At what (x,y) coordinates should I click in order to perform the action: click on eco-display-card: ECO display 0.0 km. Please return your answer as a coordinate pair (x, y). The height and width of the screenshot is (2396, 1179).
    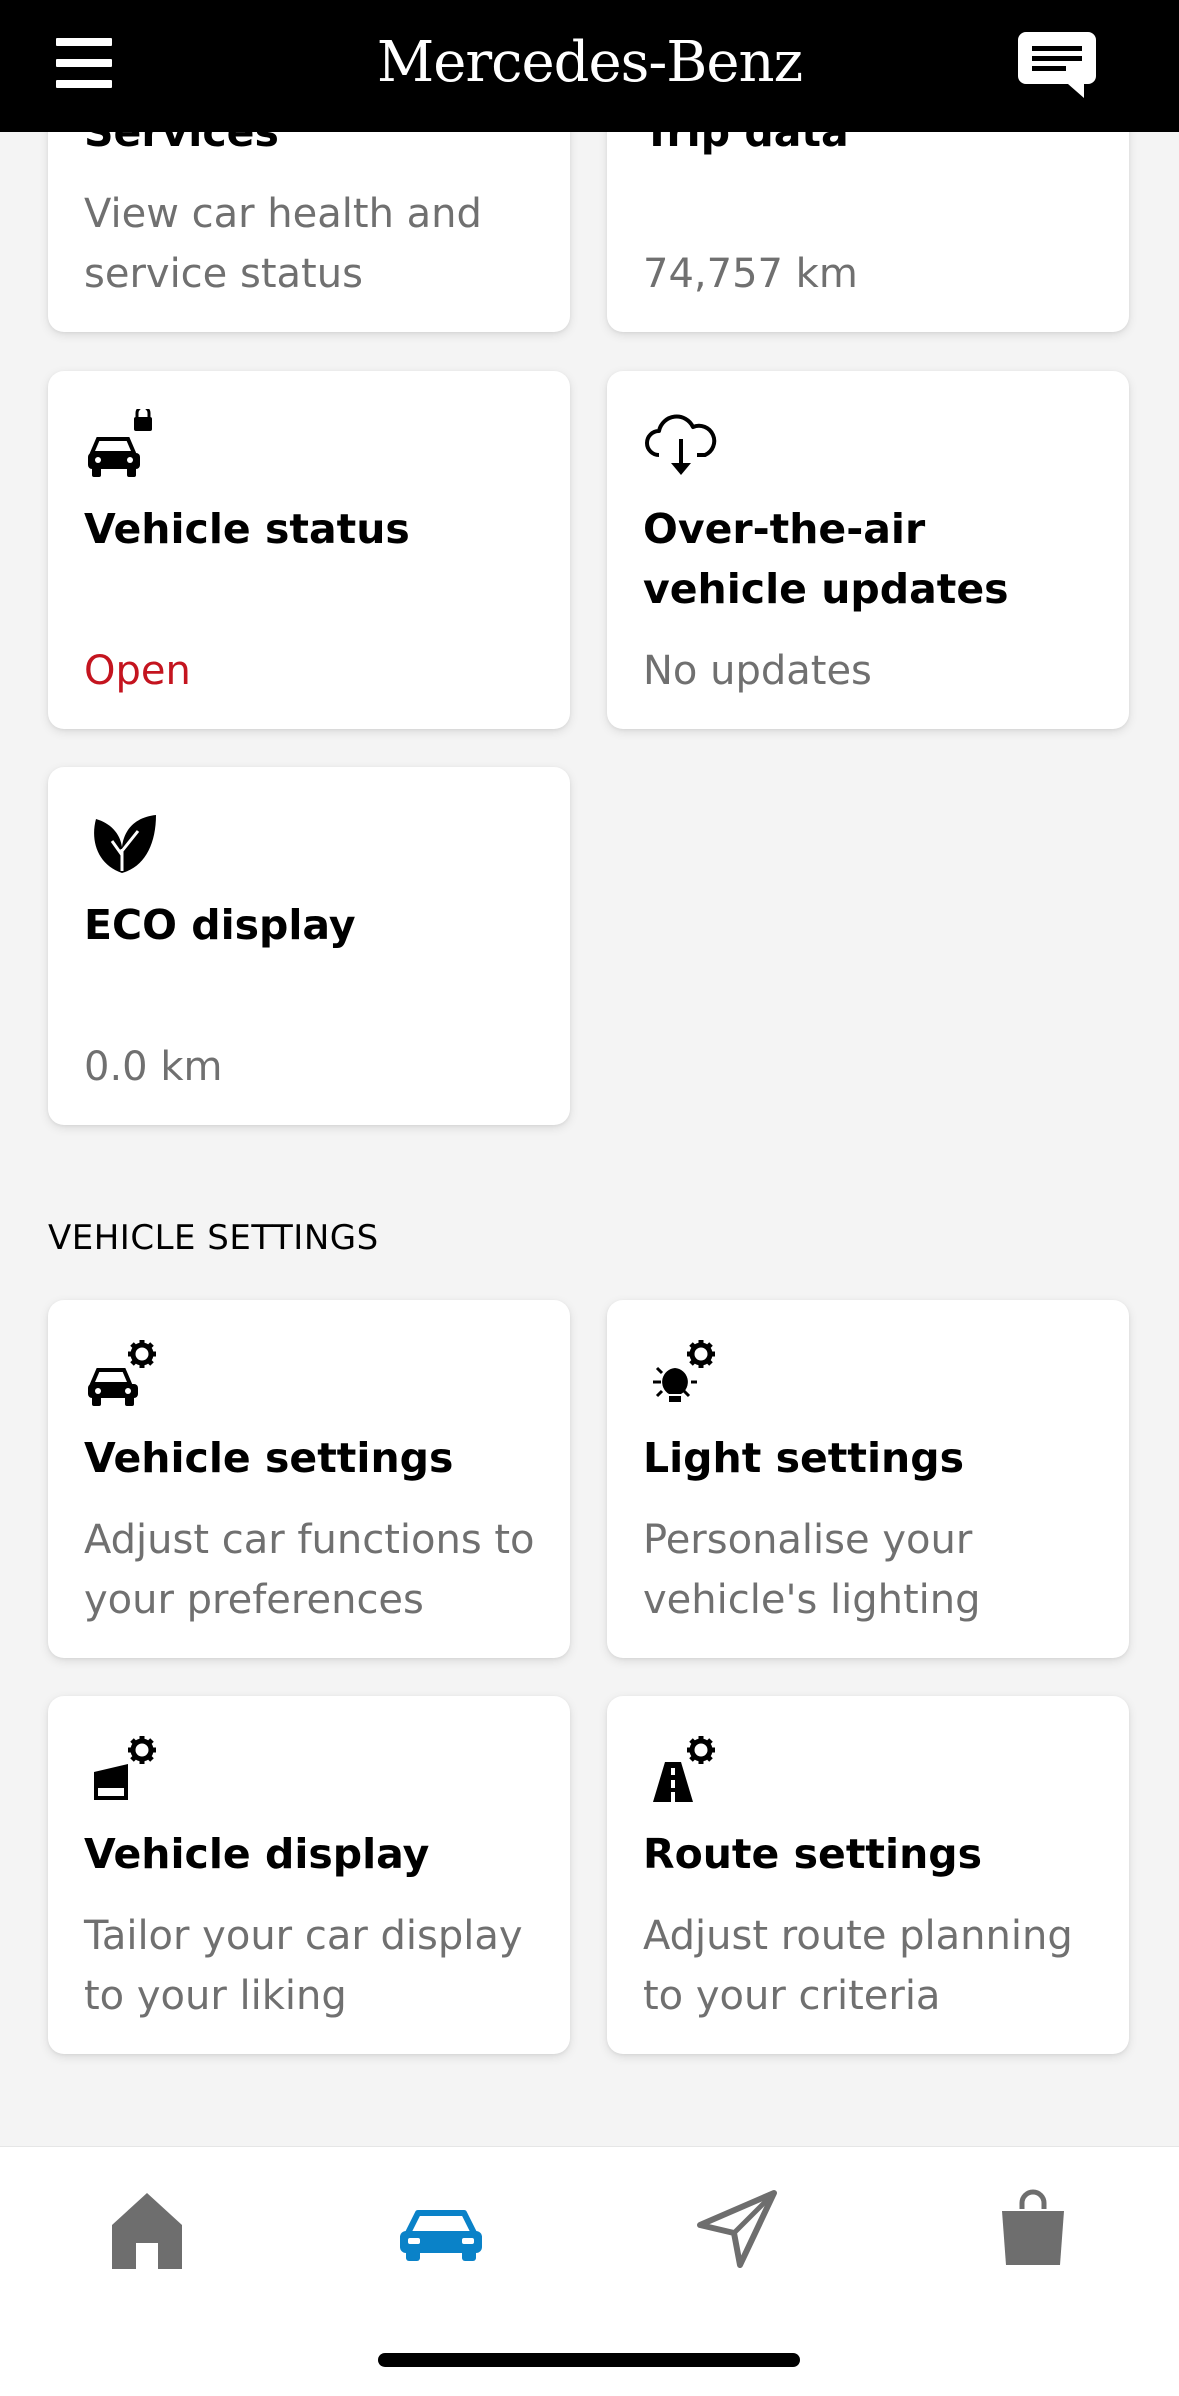
    Looking at the image, I should click on (309, 946).